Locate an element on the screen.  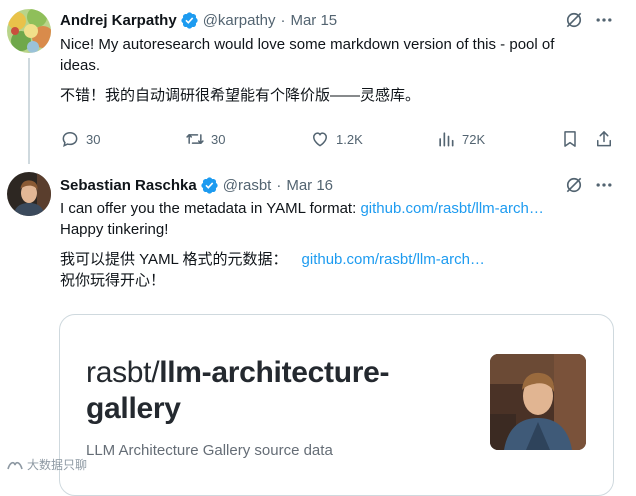
tweet-text-line: Happy tinkering! is located at coordinates (114, 229).